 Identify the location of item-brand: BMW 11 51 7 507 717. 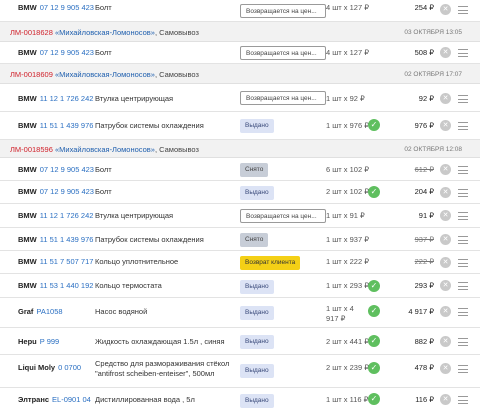
(56, 261).